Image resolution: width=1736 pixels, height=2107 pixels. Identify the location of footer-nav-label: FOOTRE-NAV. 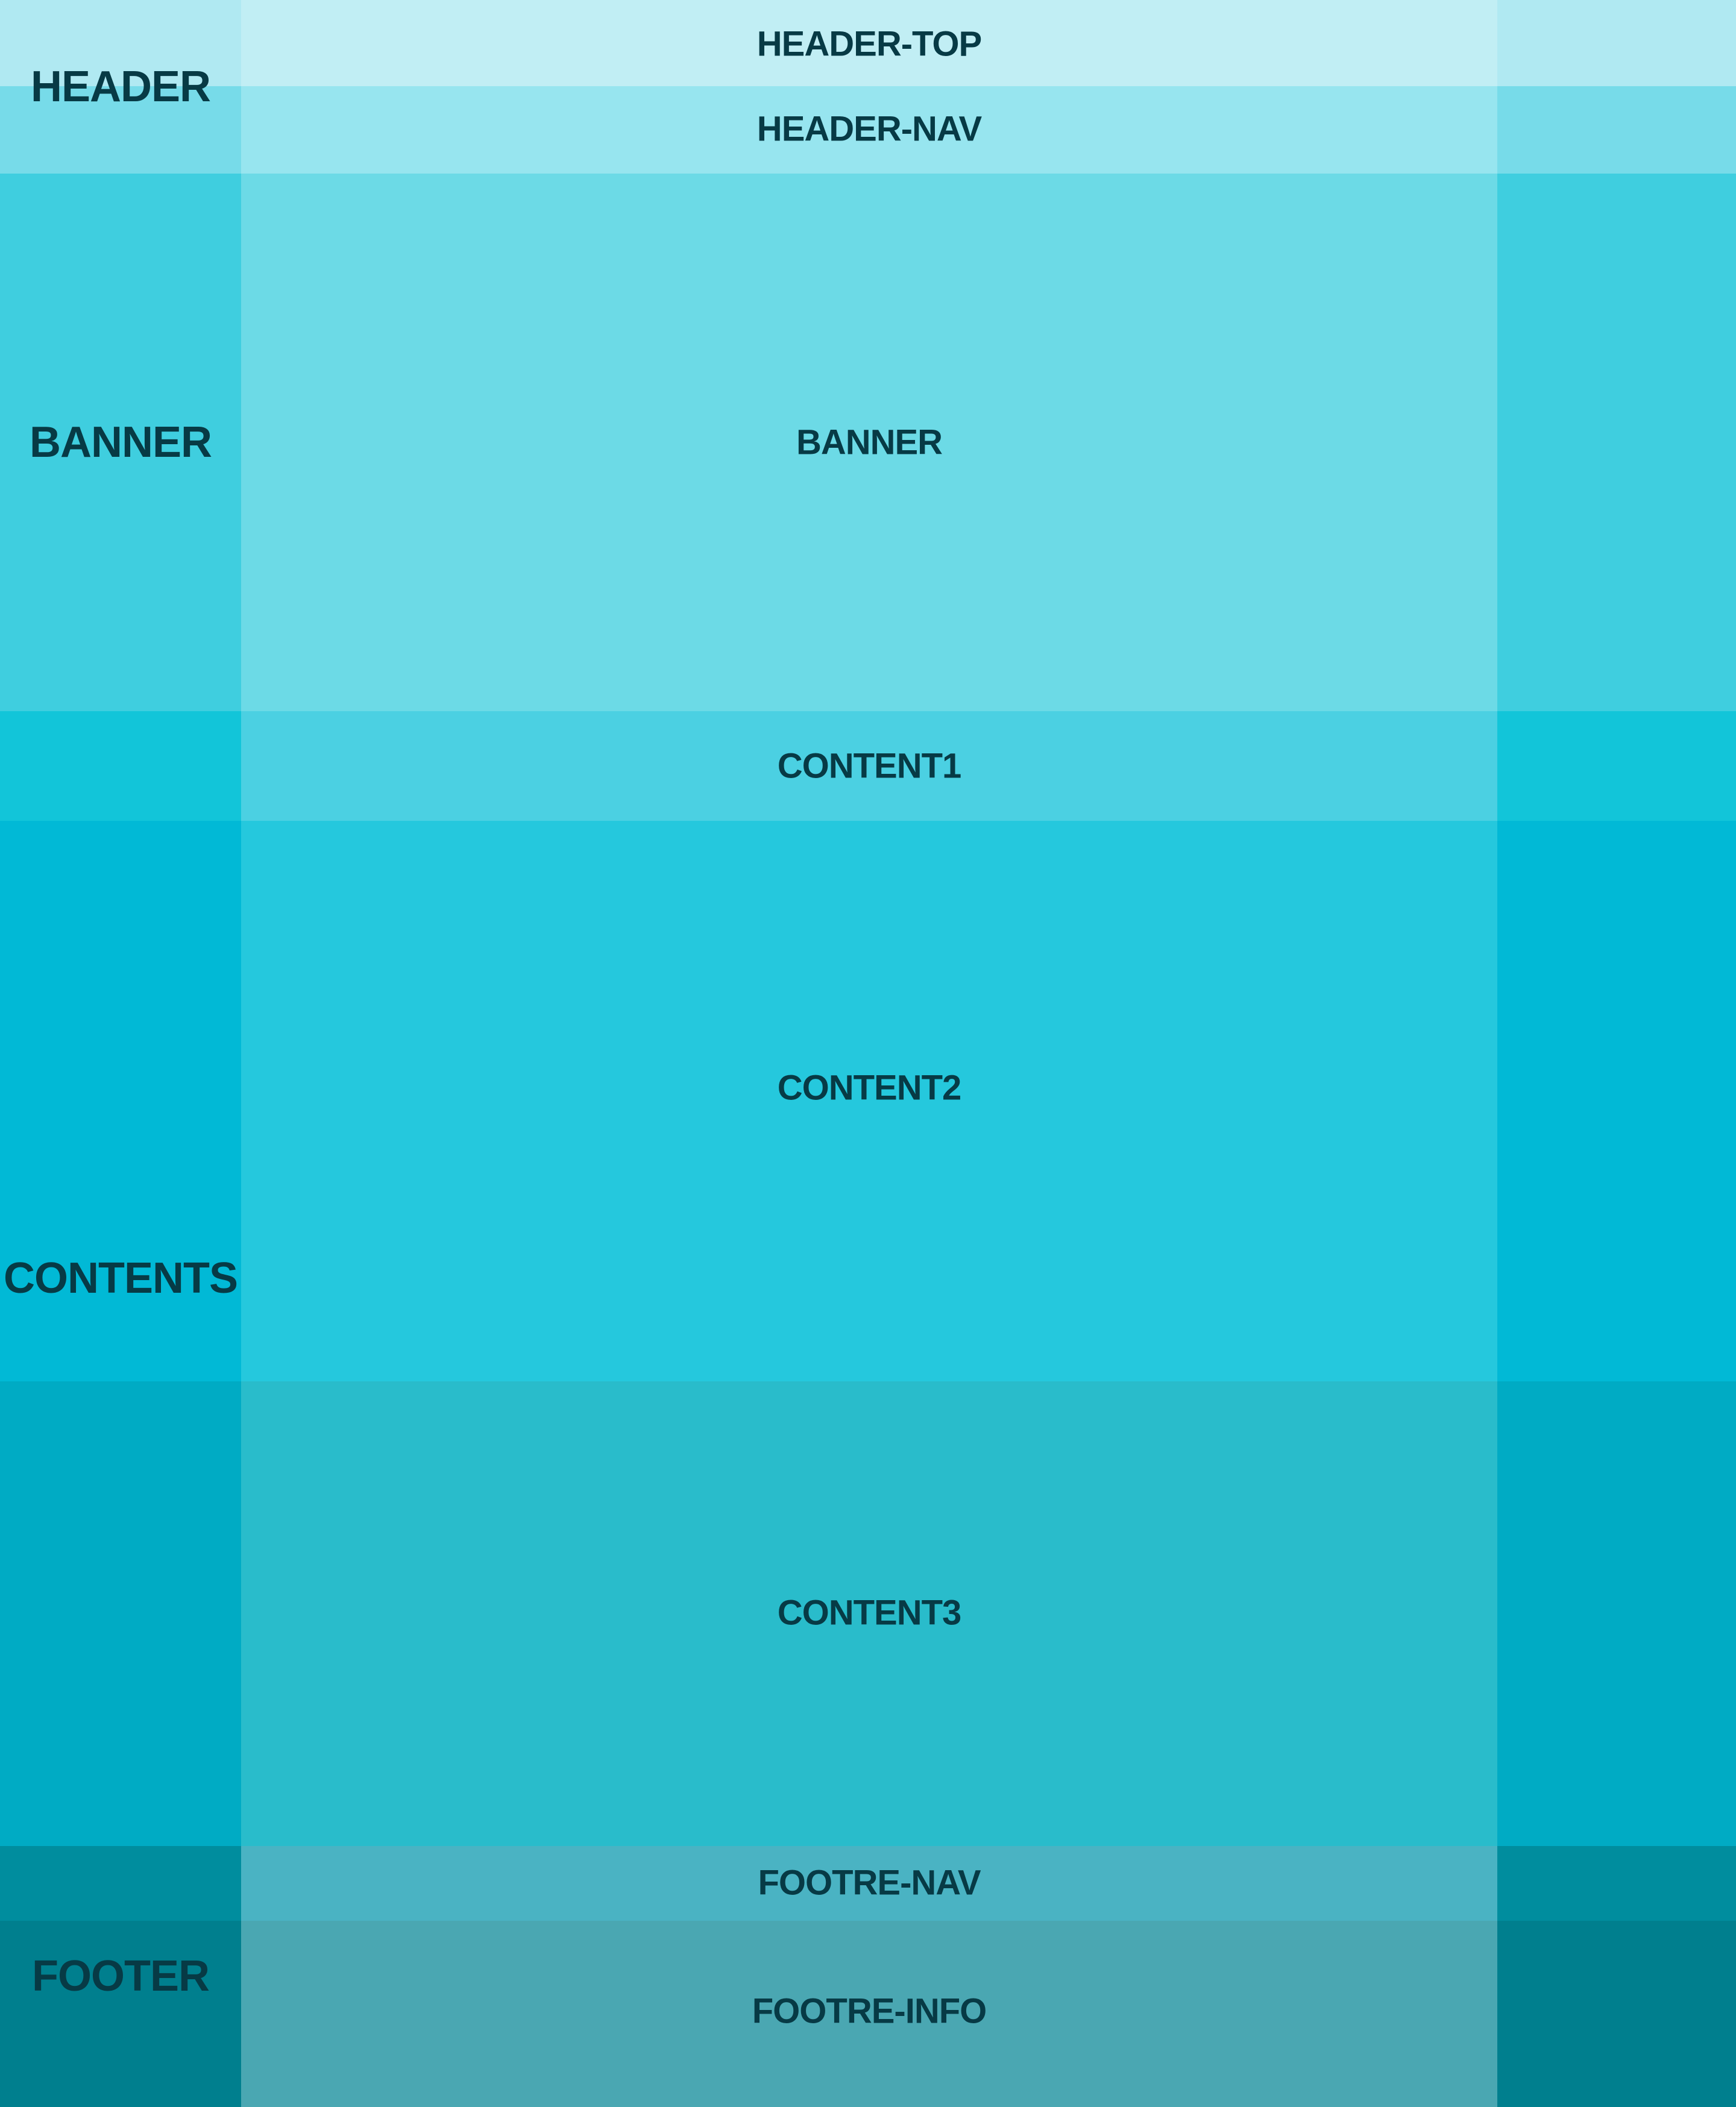
(869, 1883).